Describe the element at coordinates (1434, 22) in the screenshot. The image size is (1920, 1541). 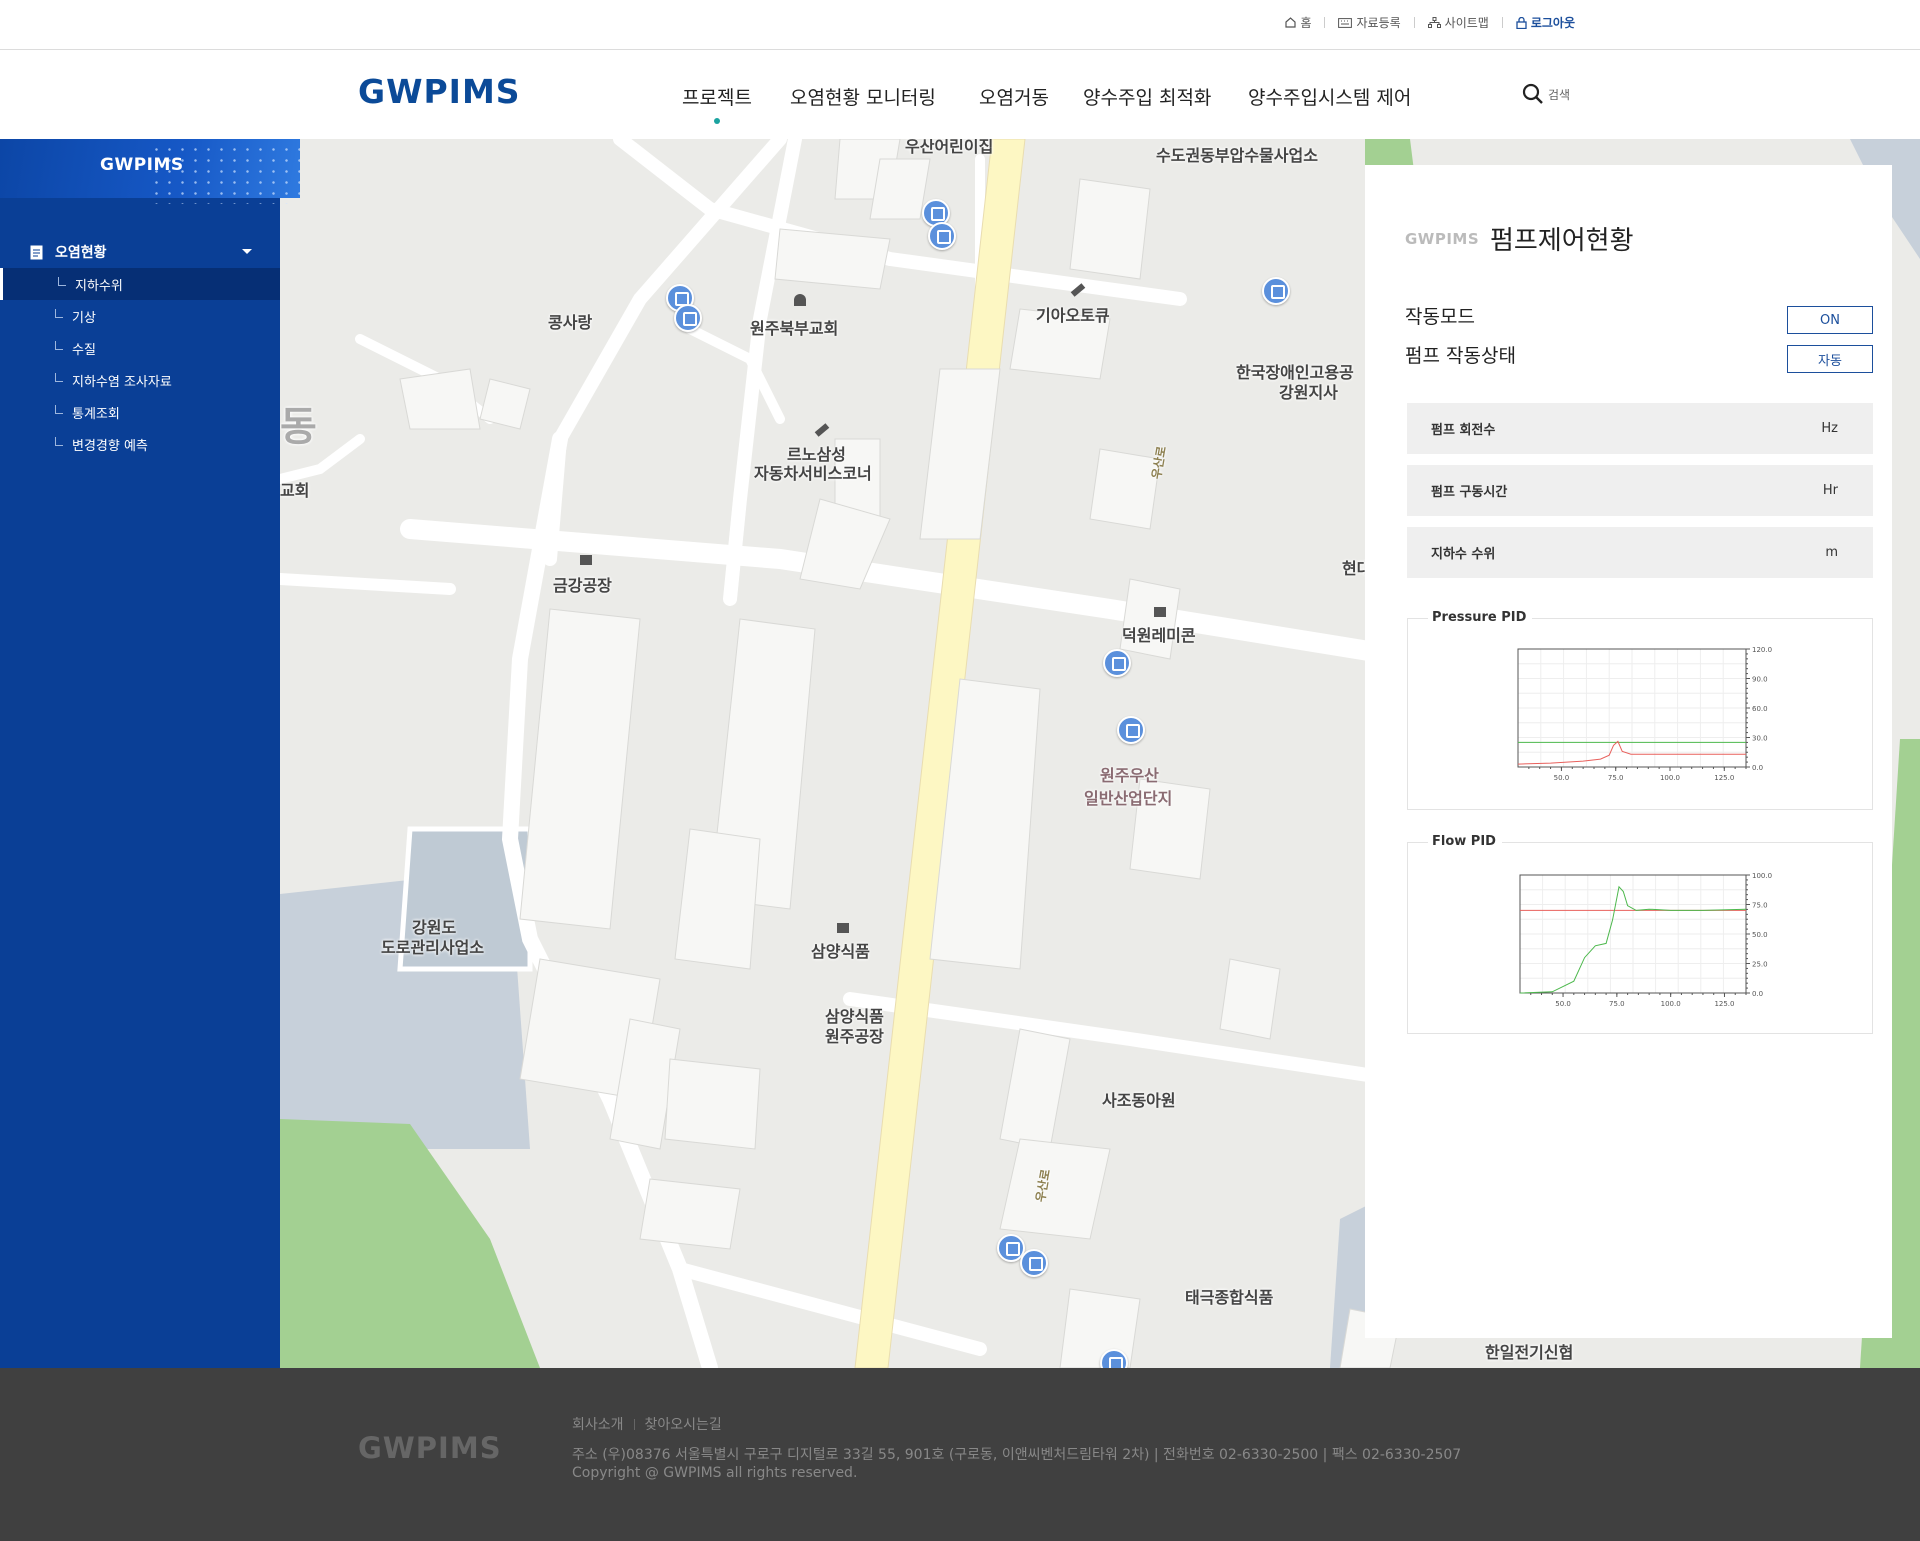
I see `sitemap-icon` at that location.